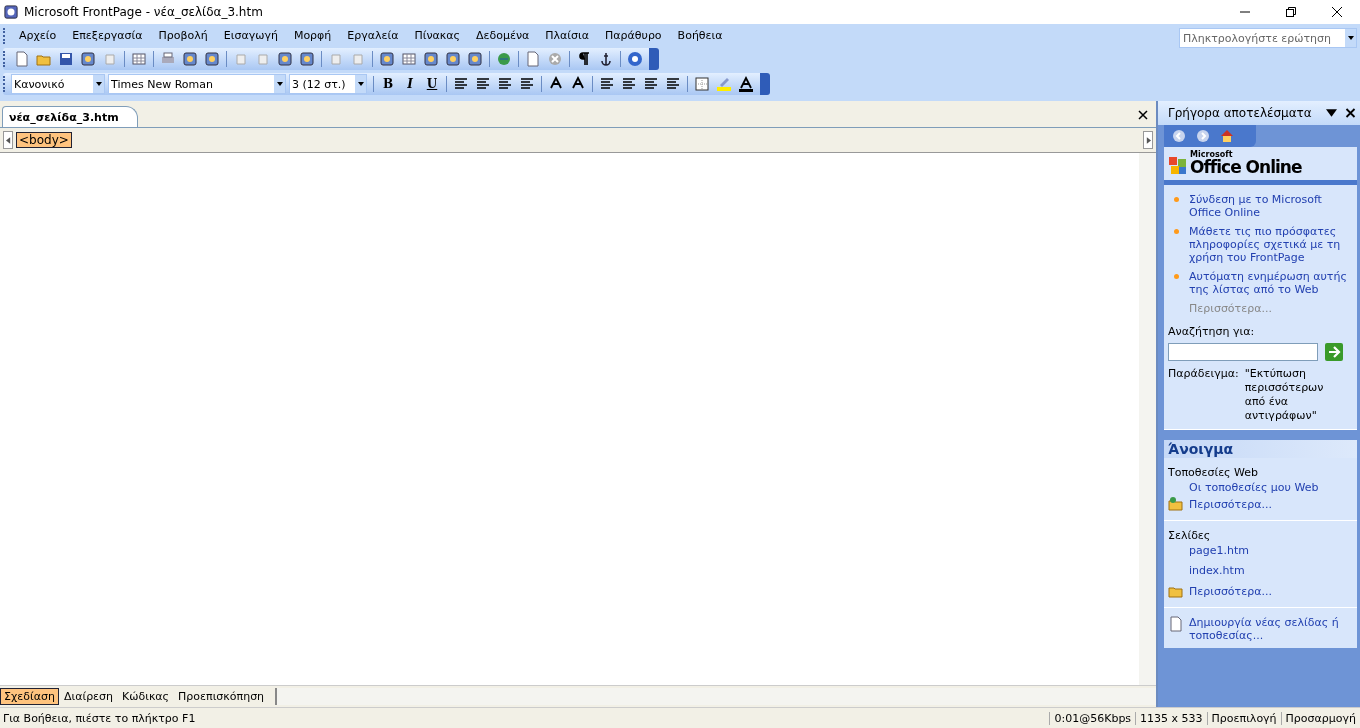 Image resolution: width=1360 pixels, height=728 pixels. I want to click on status-hint: Για Βοήθεια, πιέστε το πλήκτρο F1, so click(99, 718).